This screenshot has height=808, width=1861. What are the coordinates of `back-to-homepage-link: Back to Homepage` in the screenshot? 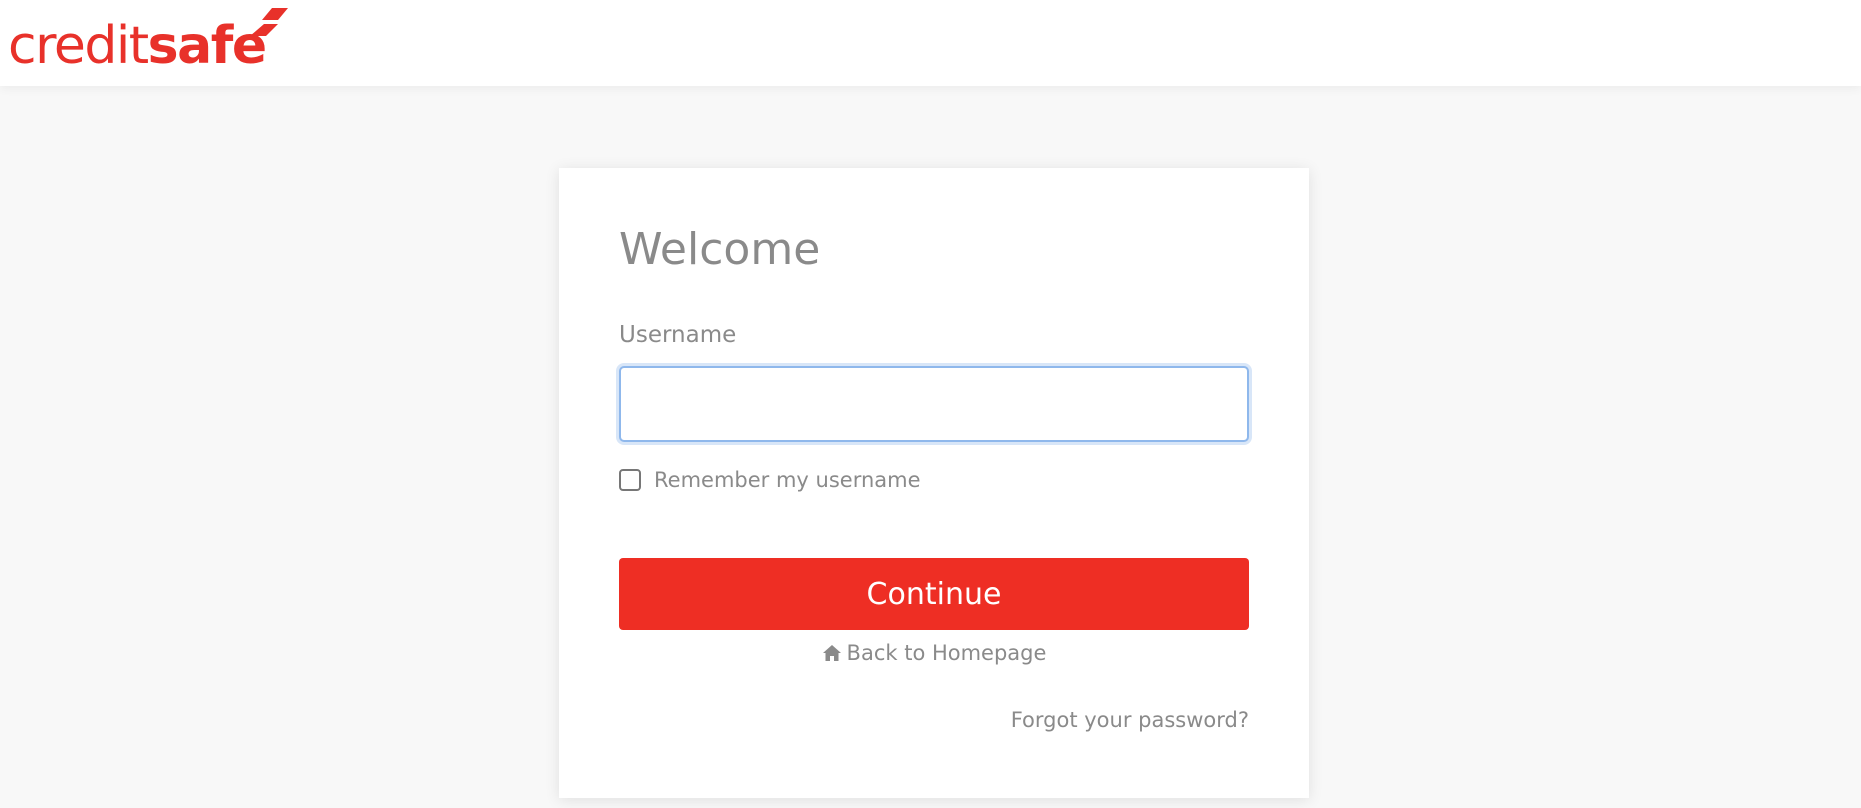 It's located at (934, 653).